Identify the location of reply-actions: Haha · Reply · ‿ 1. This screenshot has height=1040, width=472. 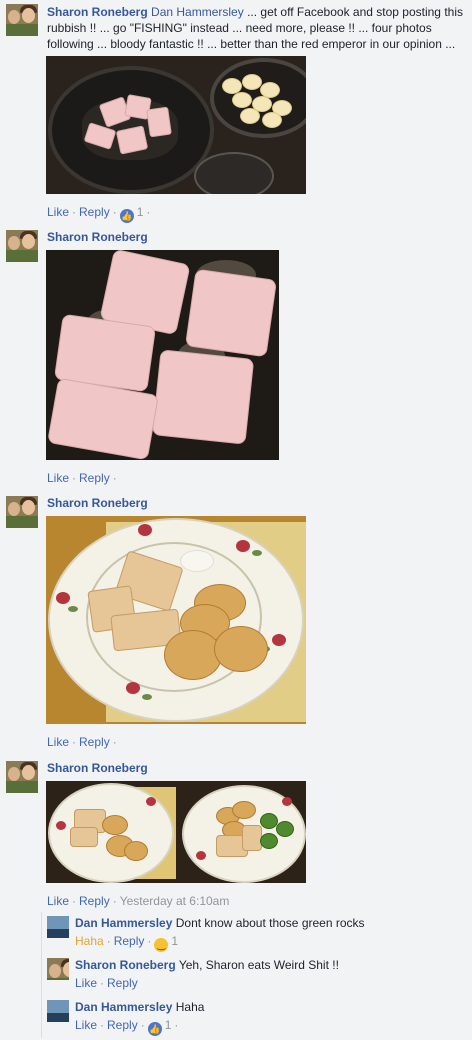
(127, 943).